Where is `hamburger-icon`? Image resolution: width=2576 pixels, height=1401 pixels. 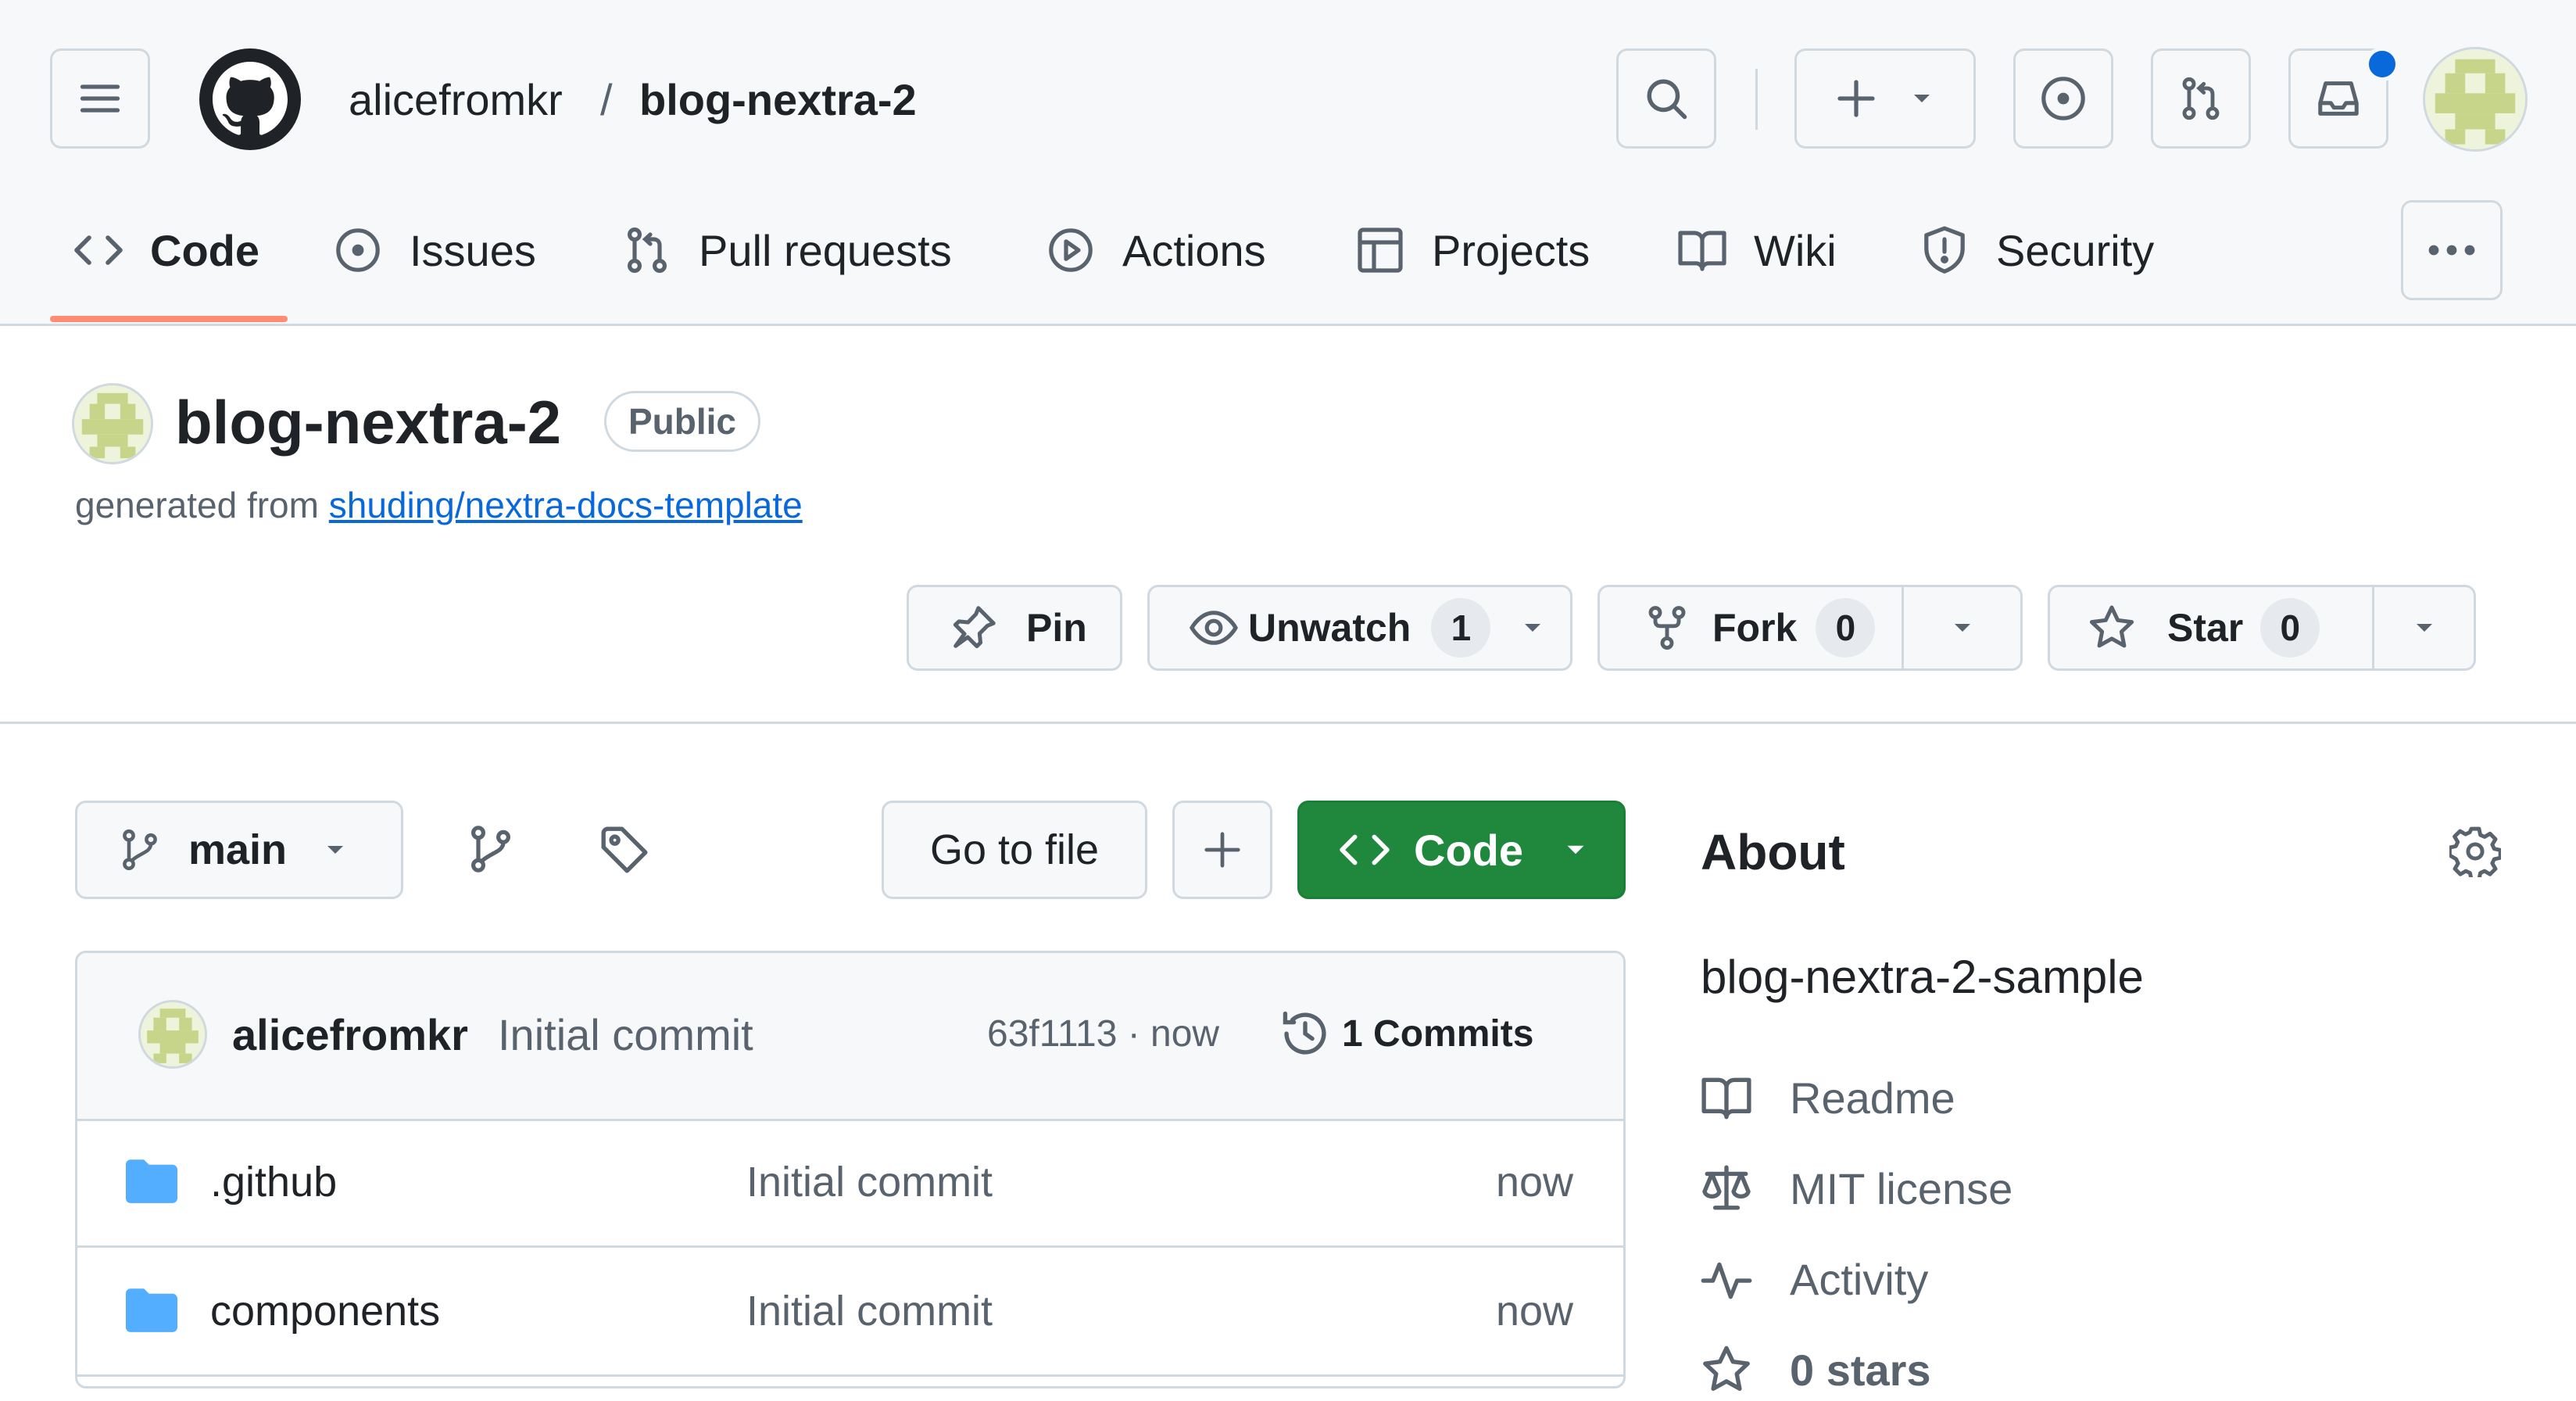
hamburger-icon is located at coordinates (100, 98).